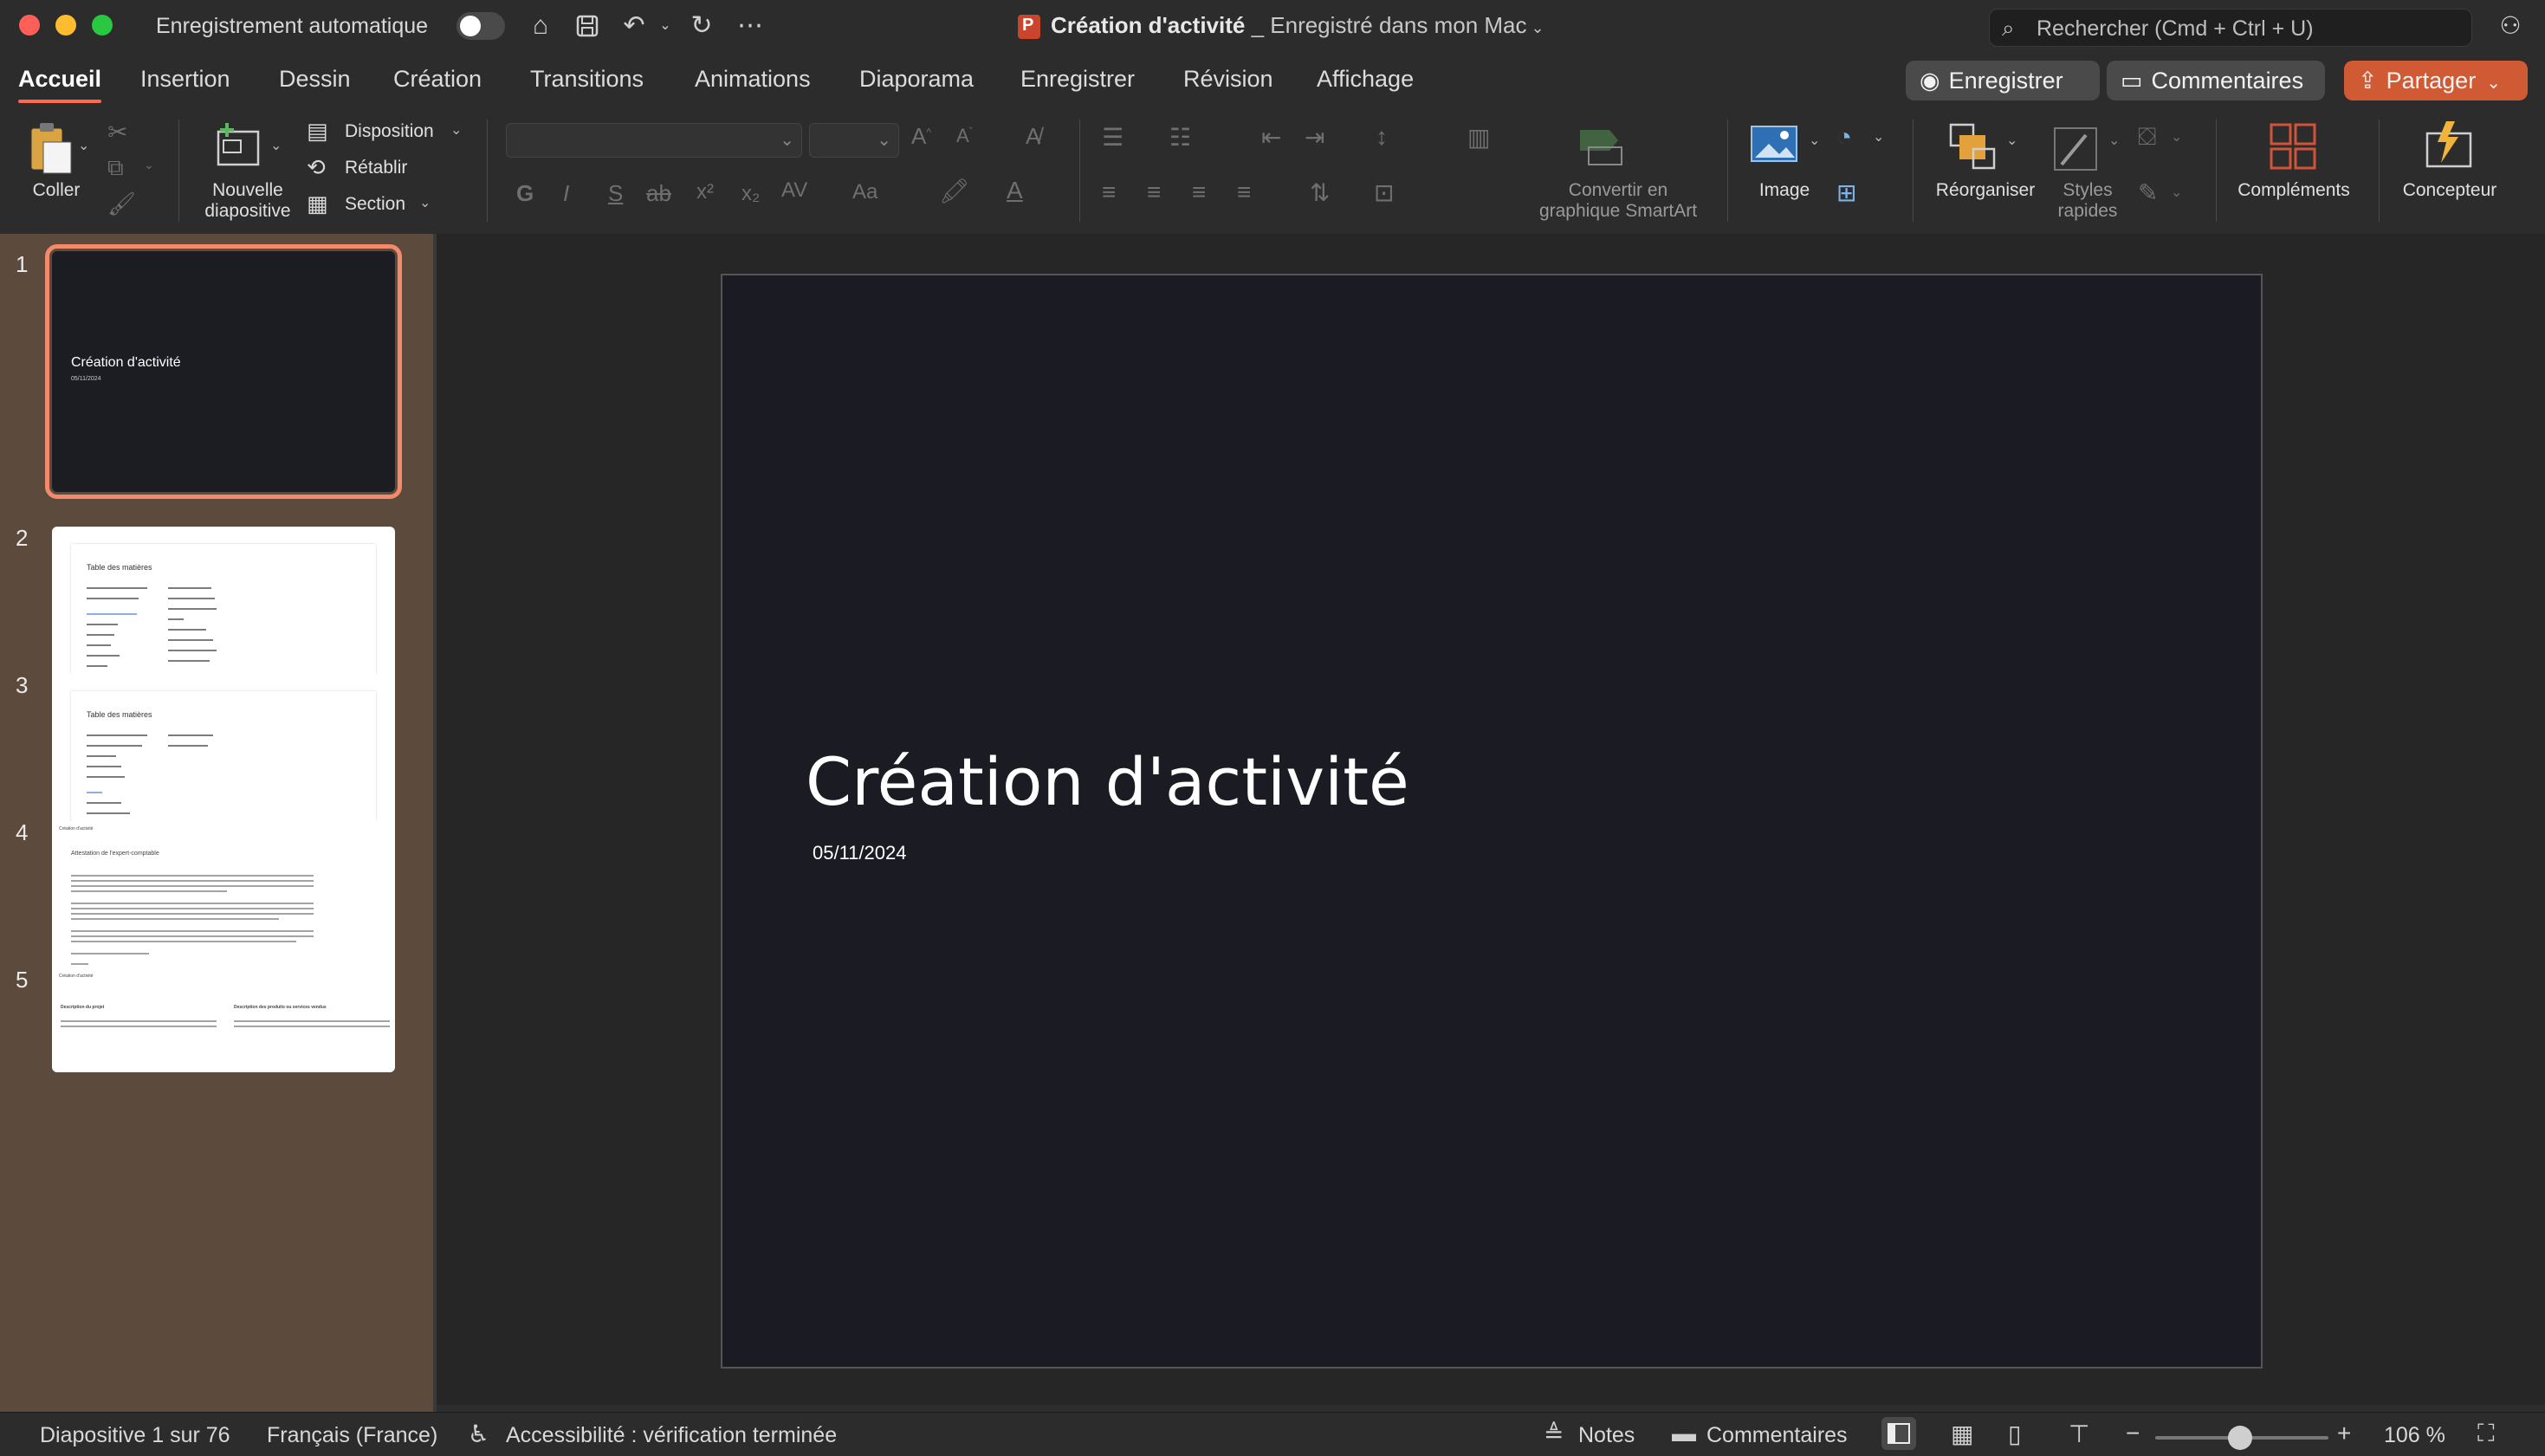 The image size is (2545, 1456). What do you see at coordinates (1878, 137) in the screenshot?
I see `shapes-chevron-down-icon: ⌄` at bounding box center [1878, 137].